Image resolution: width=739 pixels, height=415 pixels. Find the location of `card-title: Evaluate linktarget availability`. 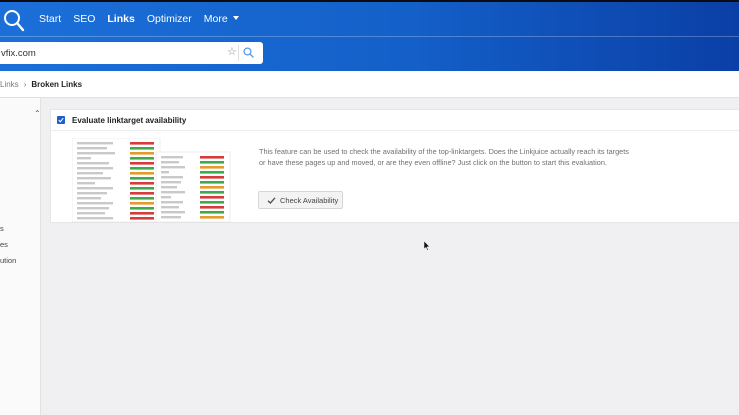

card-title: Evaluate linktarget availability is located at coordinates (129, 120).